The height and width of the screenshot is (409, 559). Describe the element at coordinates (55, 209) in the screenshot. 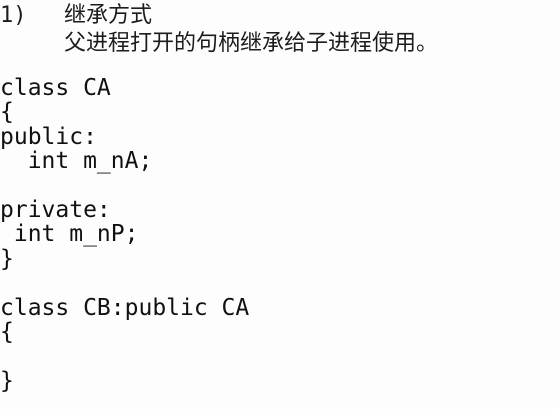

I see `code-line: private:` at that location.